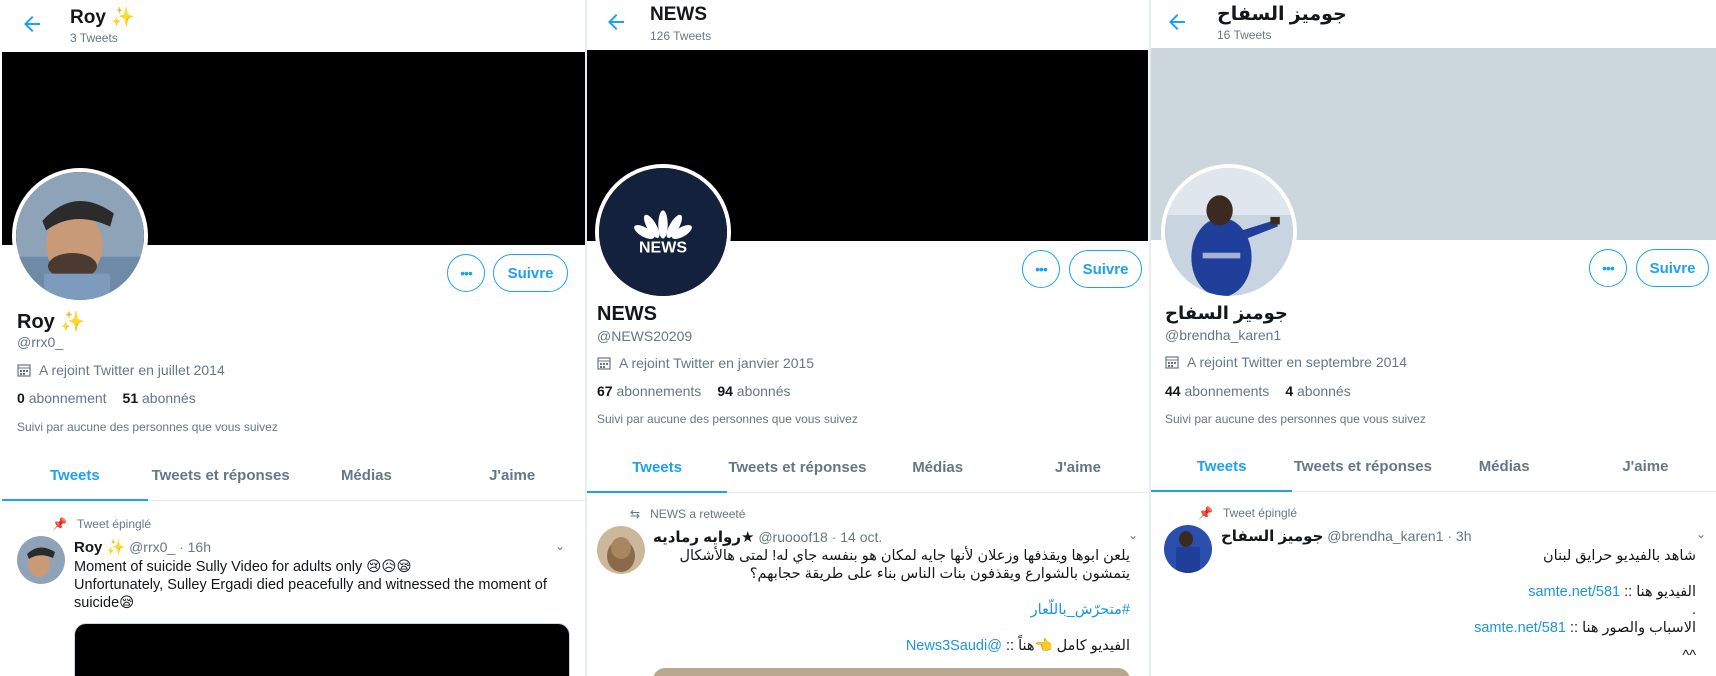 This screenshot has height=676, width=1716. What do you see at coordinates (954, 646) in the screenshot?
I see `tweet-mention: @News3Saudi` at bounding box center [954, 646].